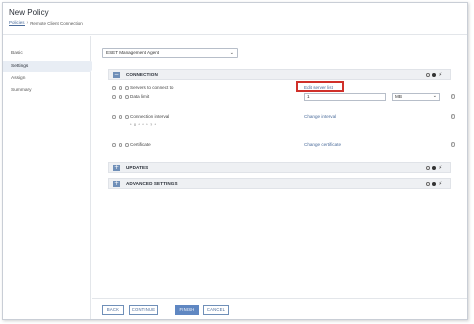 This screenshot has height=324, width=474. Describe the element at coordinates (142, 74) in the screenshot. I see `section-label: CONNECTION` at that location.